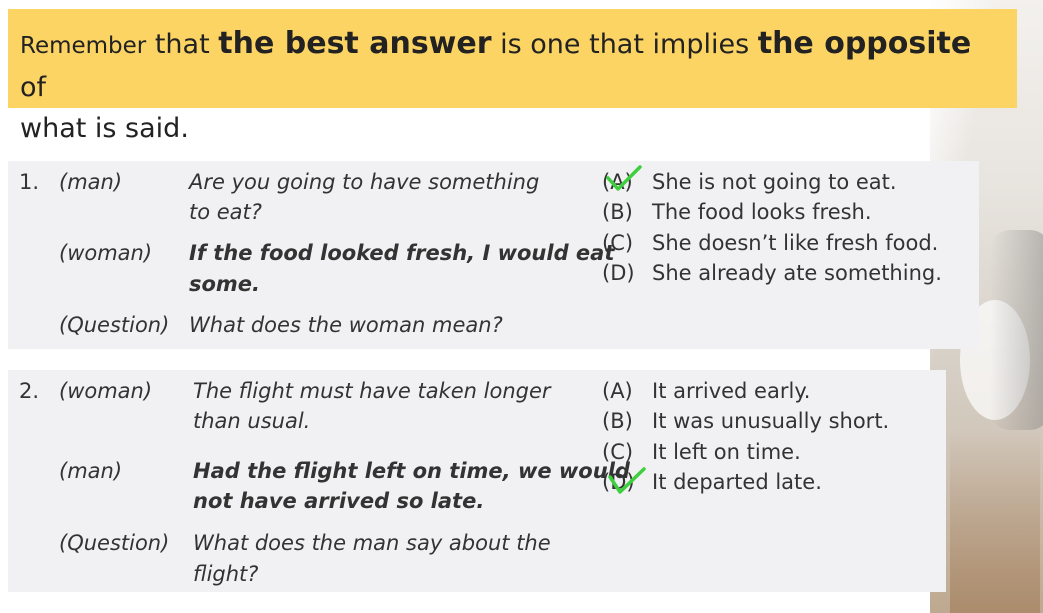  I want to click on banner-text: that, so click(182, 44).